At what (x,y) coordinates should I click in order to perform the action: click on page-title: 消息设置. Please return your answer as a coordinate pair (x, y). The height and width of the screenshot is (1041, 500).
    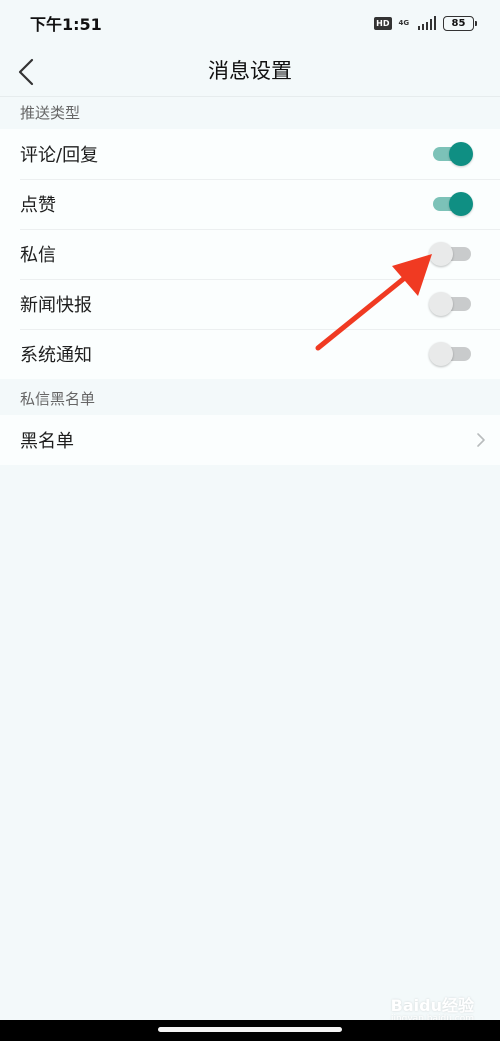
    Looking at the image, I should click on (250, 71).